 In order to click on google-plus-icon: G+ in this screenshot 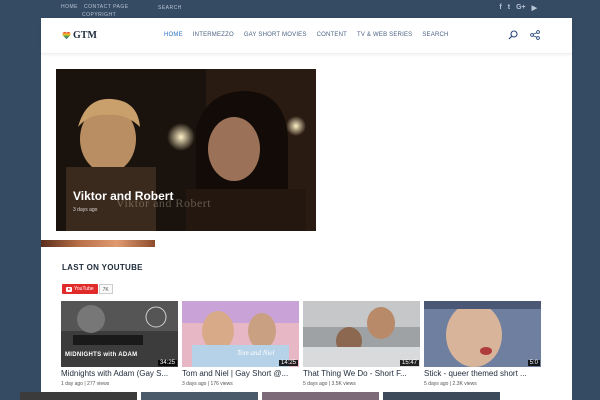, I will do `click(521, 8)`.